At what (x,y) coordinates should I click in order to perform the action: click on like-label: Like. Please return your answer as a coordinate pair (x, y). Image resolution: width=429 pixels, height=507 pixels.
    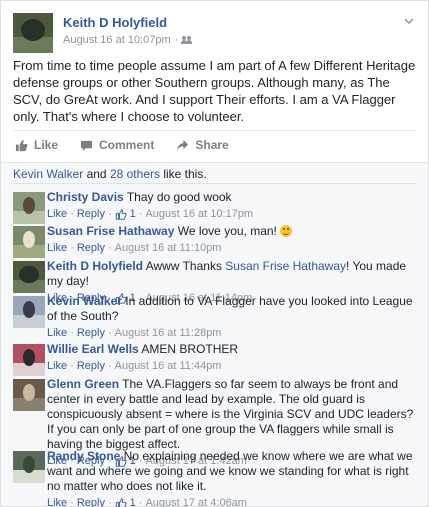
    Looking at the image, I should click on (46, 145).